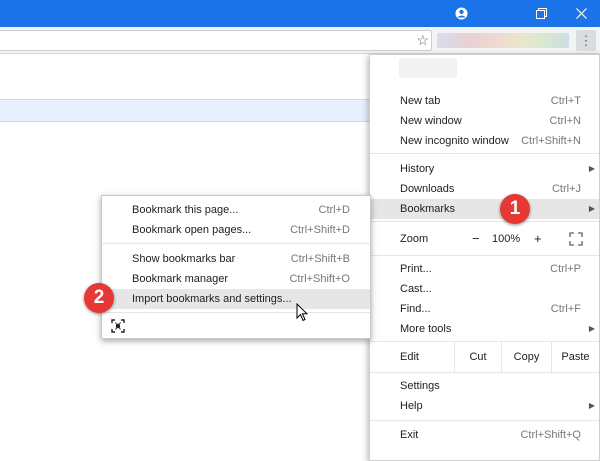 The image size is (600, 461). What do you see at coordinates (236, 230) in the screenshot?
I see `submenu-item-bookmark-open-pages: Bookmark open pages... Ctrl+Shift+D` at bounding box center [236, 230].